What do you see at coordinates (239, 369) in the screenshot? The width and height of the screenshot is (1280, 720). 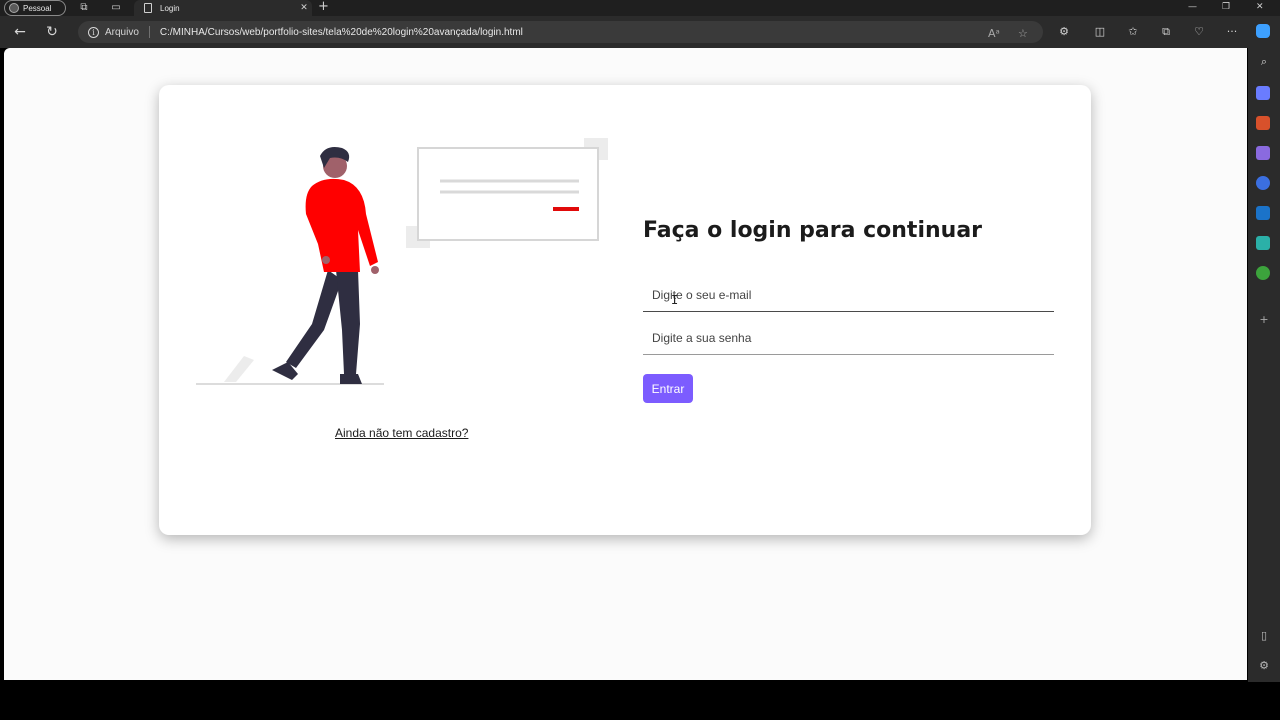 I see `deco-shadow` at bounding box center [239, 369].